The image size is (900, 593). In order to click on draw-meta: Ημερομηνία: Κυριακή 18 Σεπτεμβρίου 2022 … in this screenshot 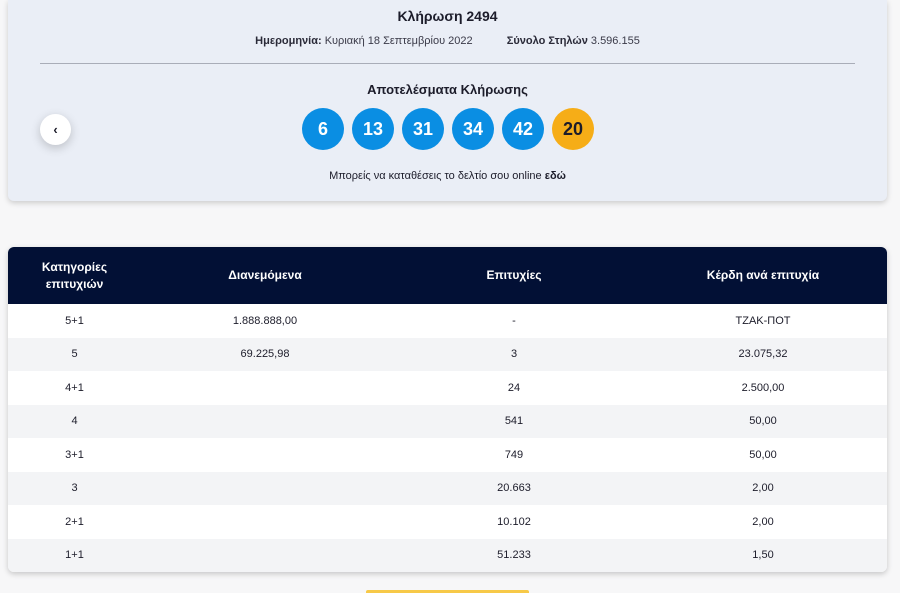, I will do `click(447, 41)`.